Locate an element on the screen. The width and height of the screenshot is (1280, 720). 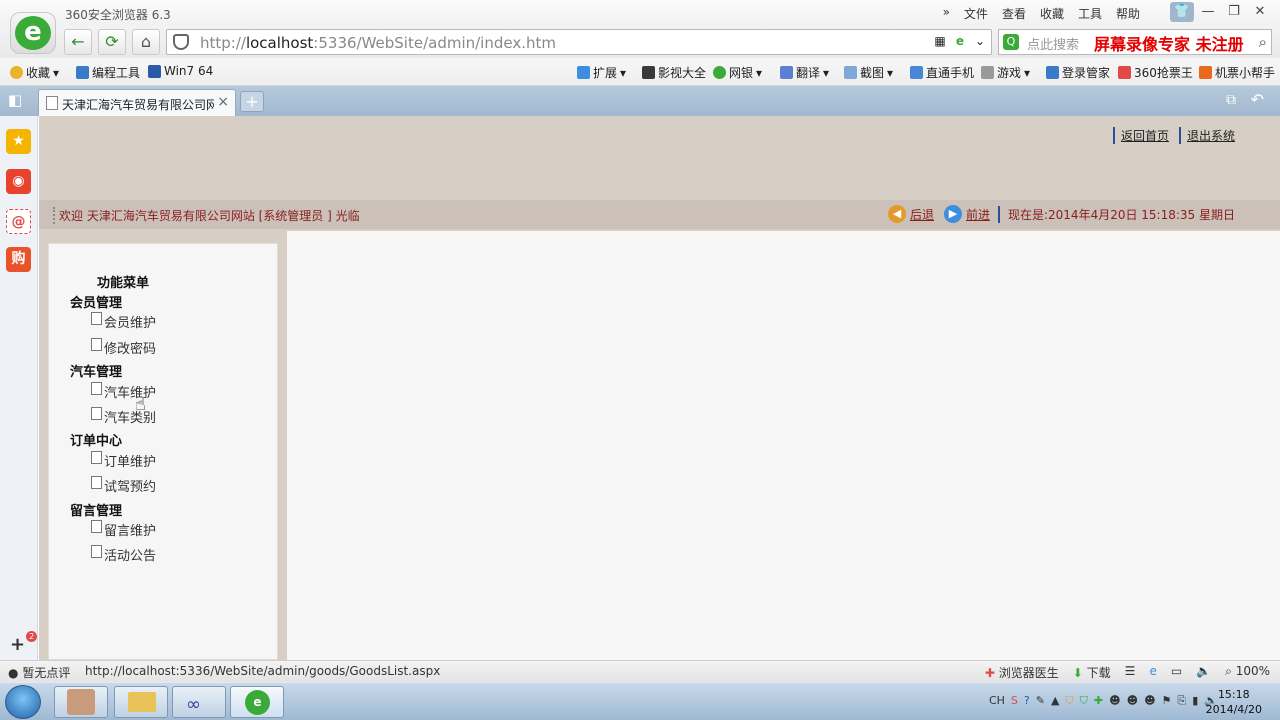
search-engine-icon: Q is located at coordinates (1011, 42).